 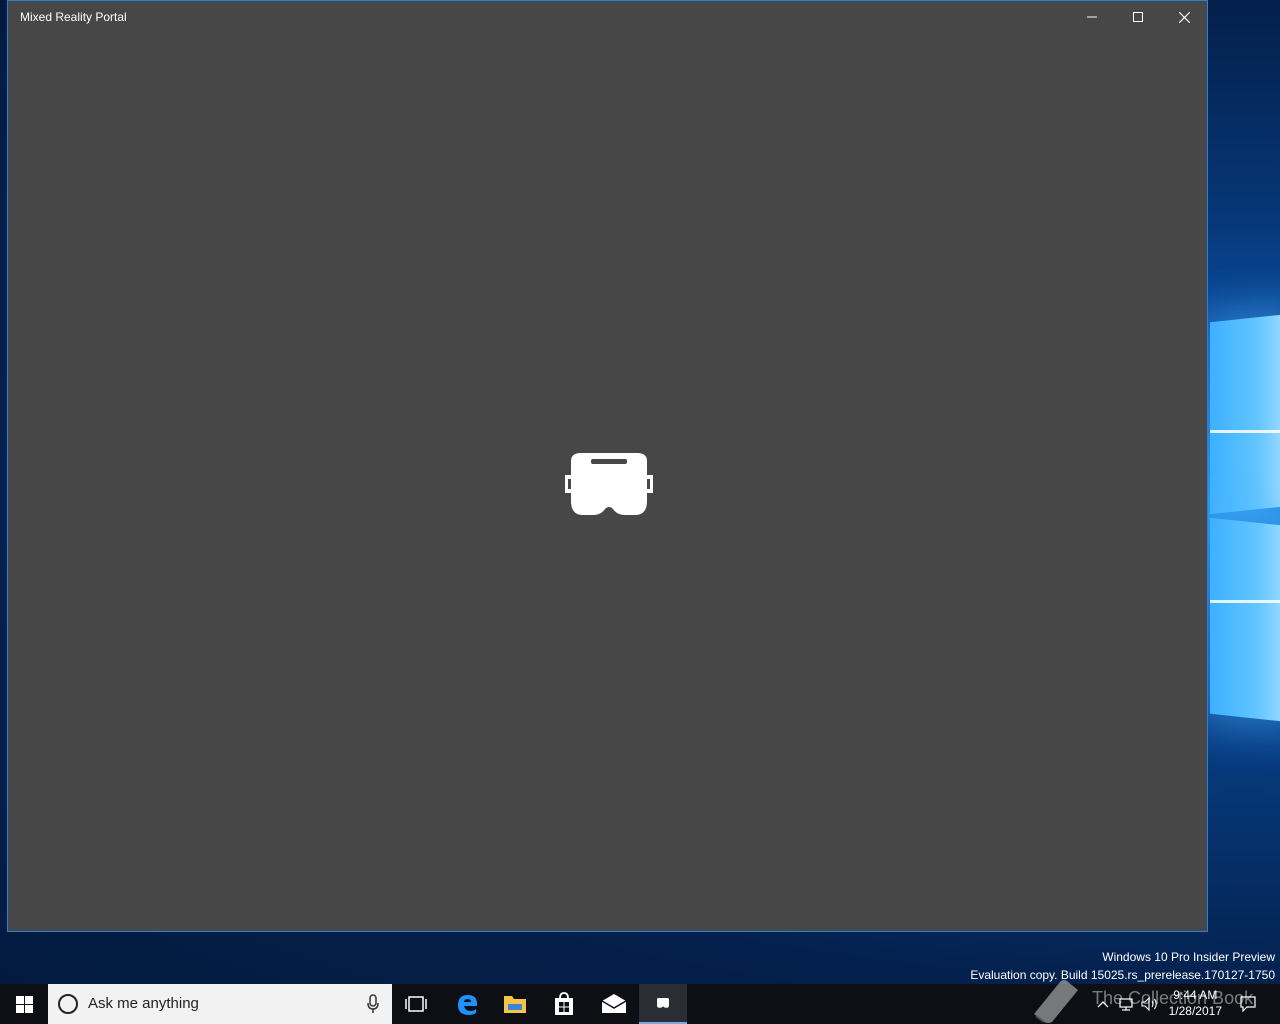 I want to click on close-button, so click(x=1184, y=17).